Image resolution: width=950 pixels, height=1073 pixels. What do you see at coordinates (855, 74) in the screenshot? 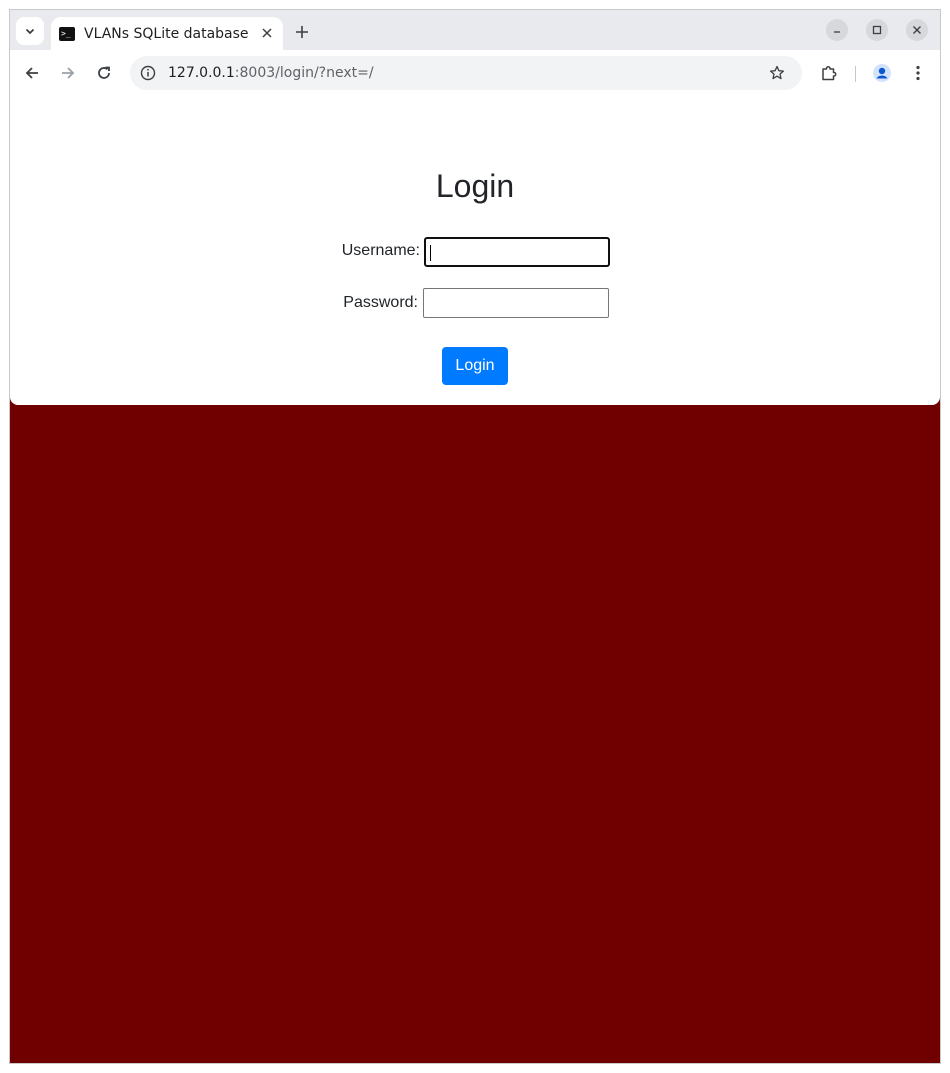
I see `toolbar-separator` at bounding box center [855, 74].